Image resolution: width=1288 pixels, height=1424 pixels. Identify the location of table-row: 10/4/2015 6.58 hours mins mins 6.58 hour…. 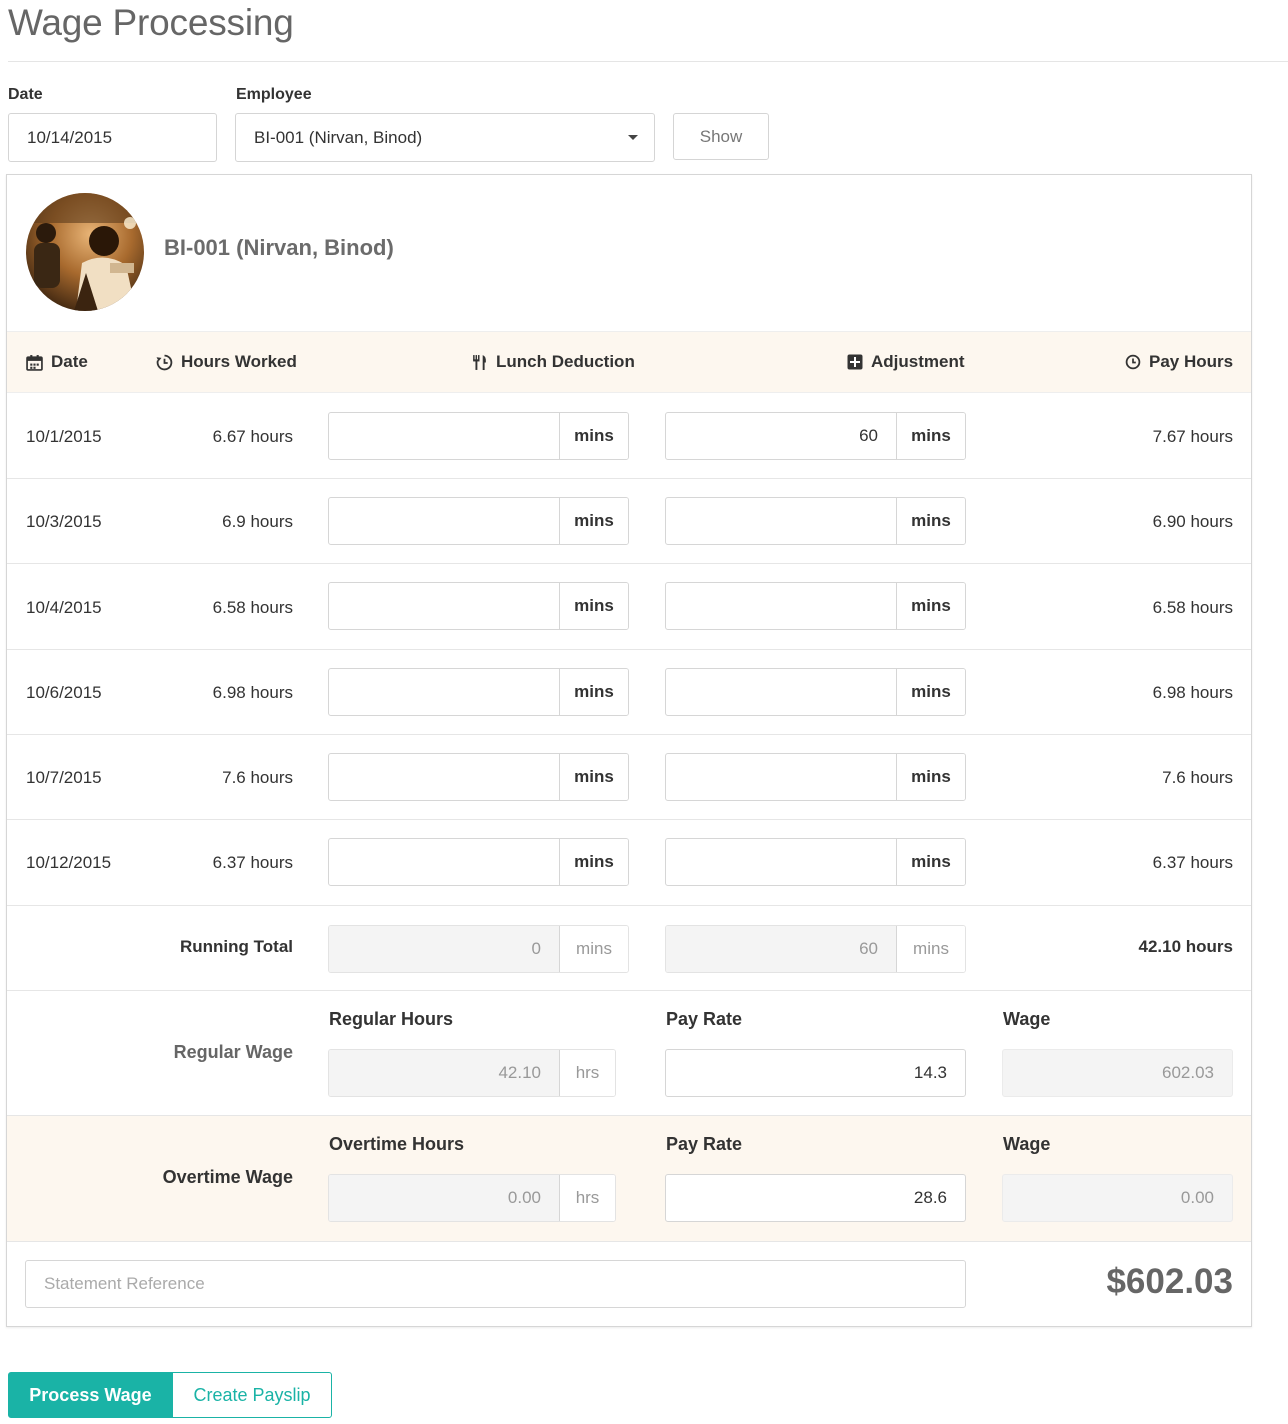
(644, 606).